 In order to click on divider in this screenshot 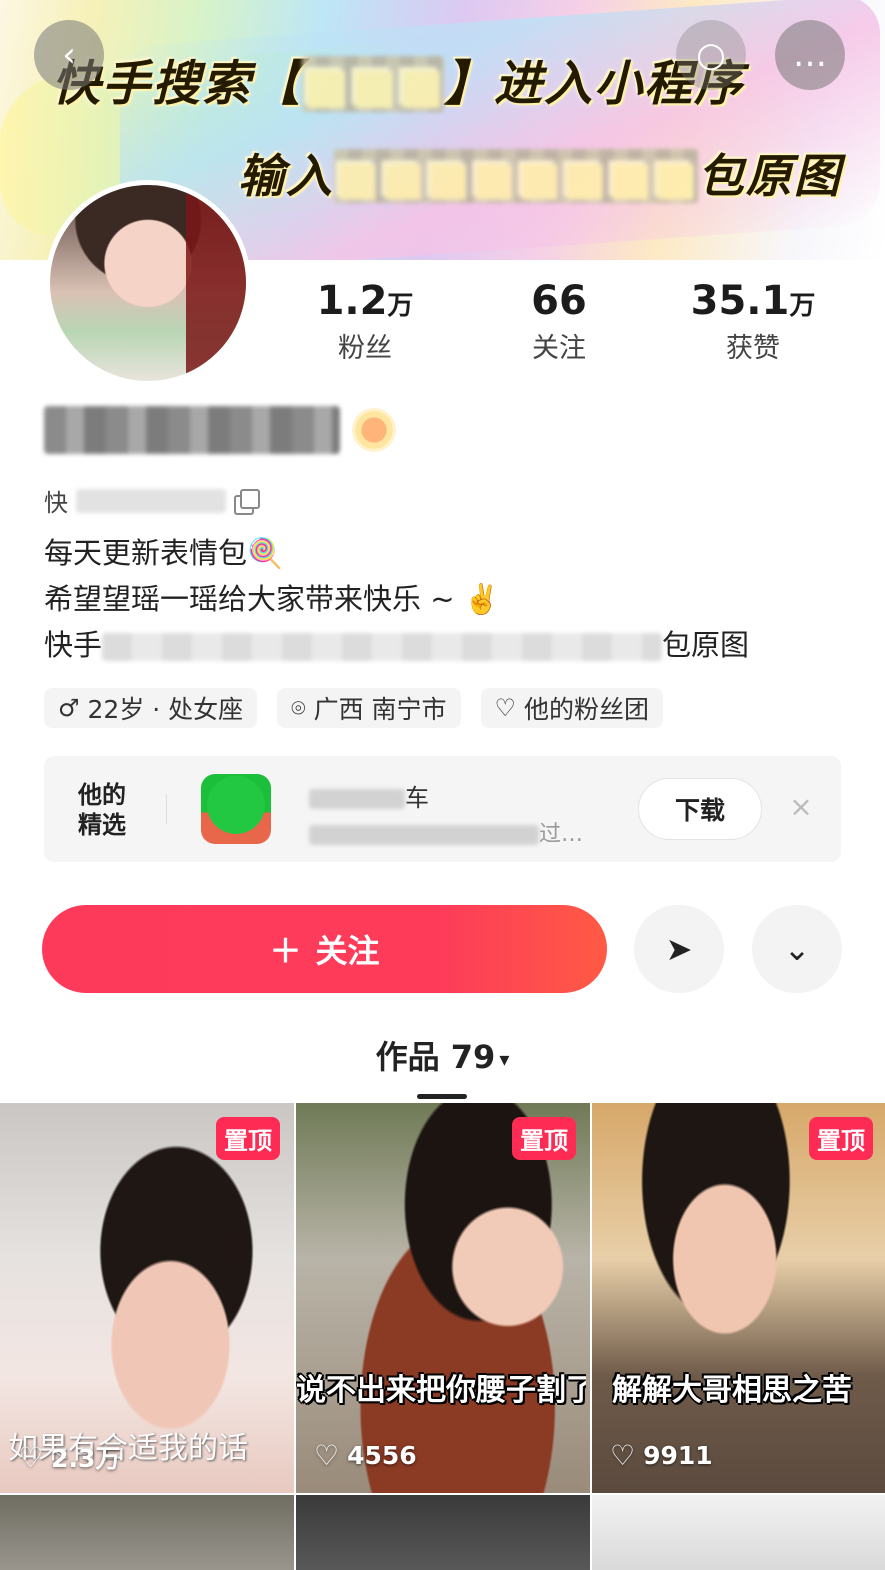, I will do `click(166, 809)`.